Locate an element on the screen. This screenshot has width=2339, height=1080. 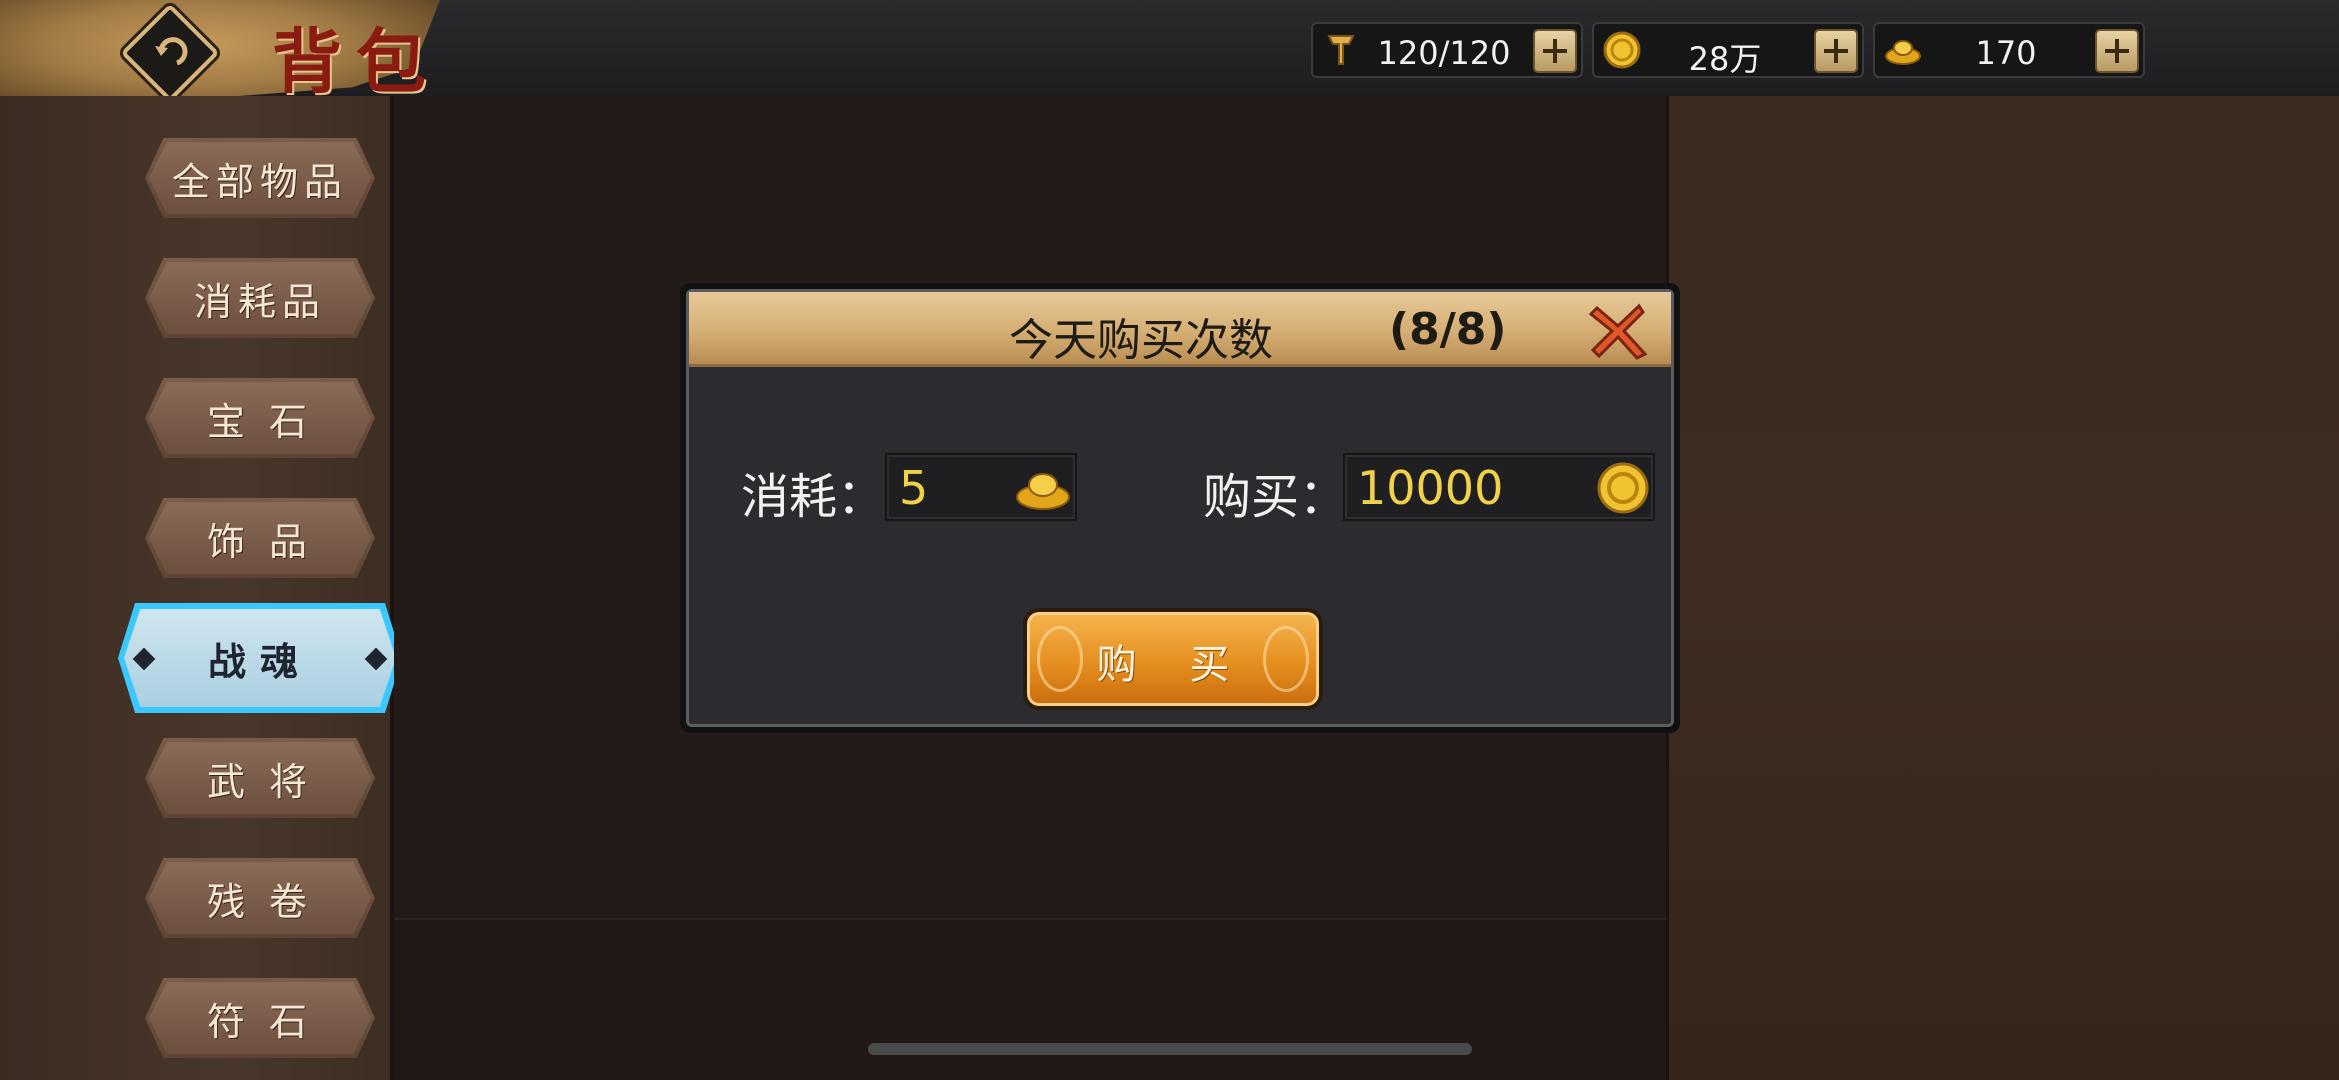
sidebar-item-label: 符 石 is located at coordinates (260, 1021).